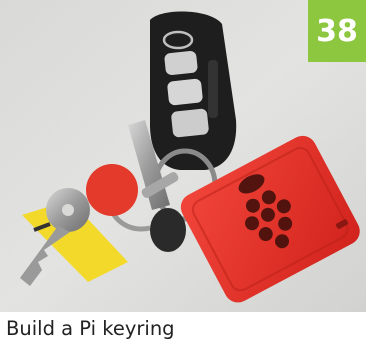 The width and height of the screenshot is (366, 346). What do you see at coordinates (193, 91) in the screenshot?
I see `car-key-fob` at bounding box center [193, 91].